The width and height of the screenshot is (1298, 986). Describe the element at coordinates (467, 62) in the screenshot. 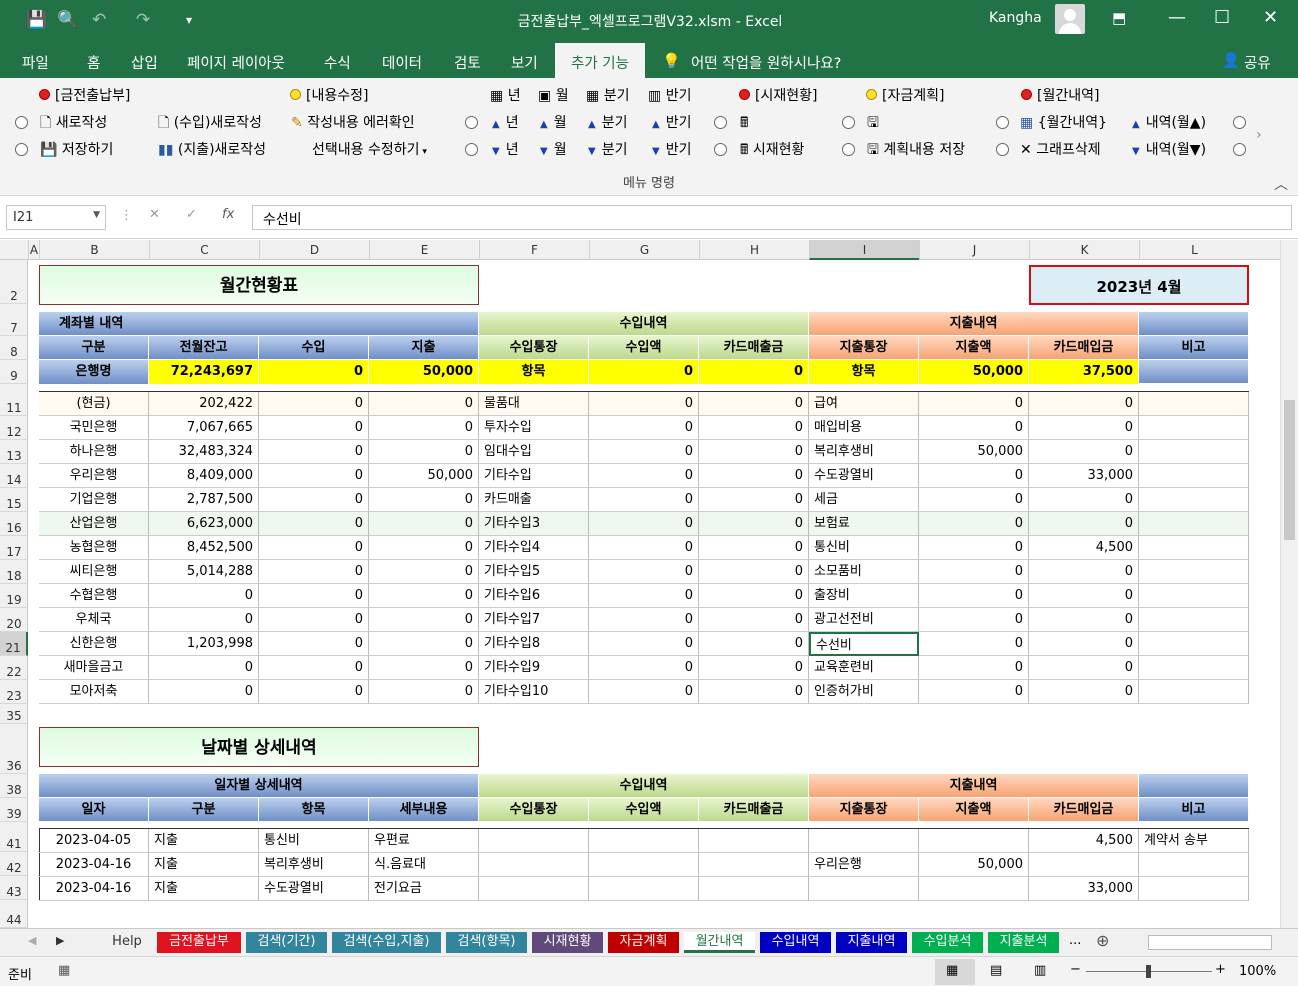

I see `tab-review: 검토` at that location.